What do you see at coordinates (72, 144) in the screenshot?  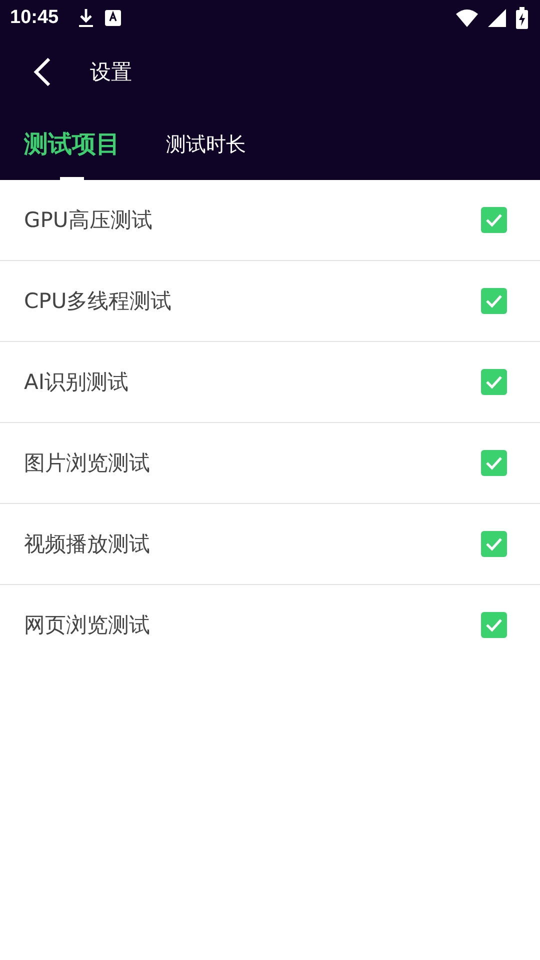 I see `tab: 测试项目` at bounding box center [72, 144].